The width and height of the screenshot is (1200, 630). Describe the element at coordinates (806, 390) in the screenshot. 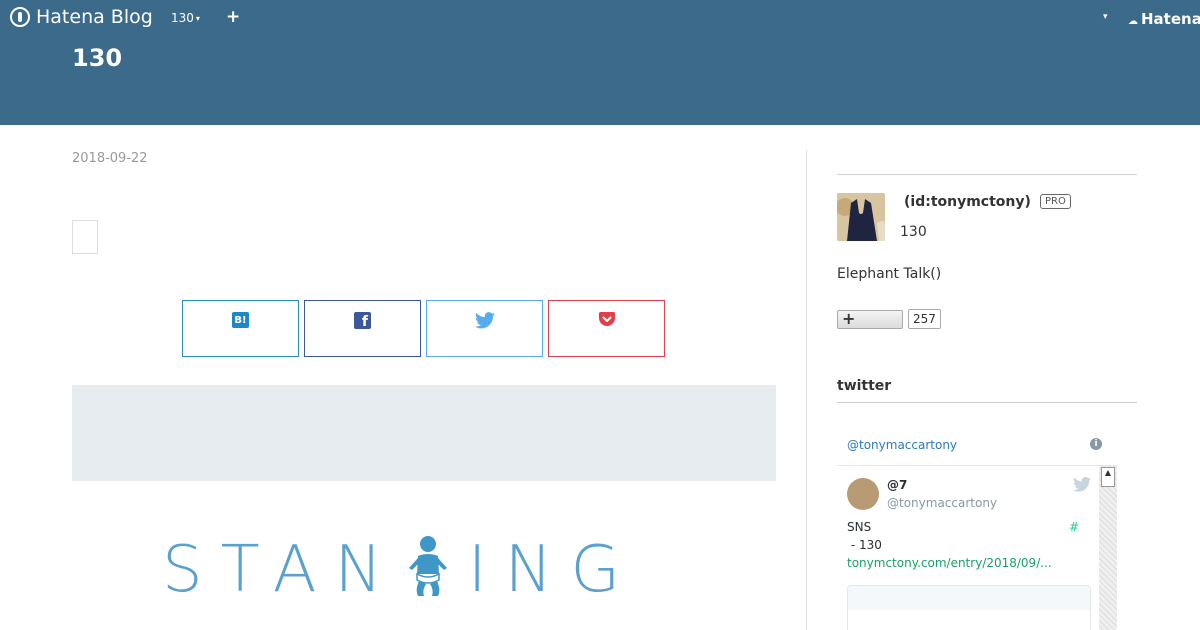

I see `column-divider` at that location.